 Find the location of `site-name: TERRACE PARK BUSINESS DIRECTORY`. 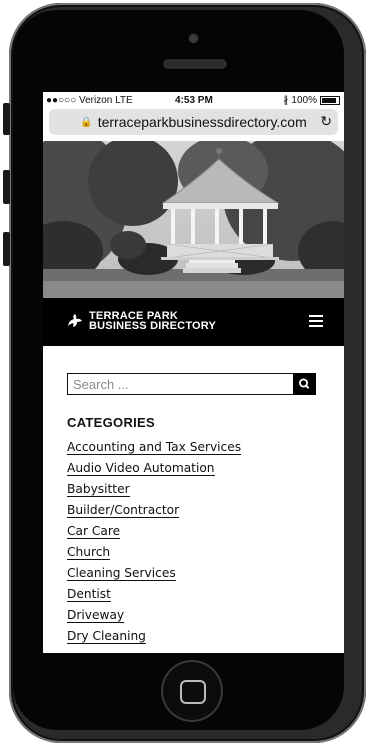

site-name: TERRACE PARK BUSINESS DIRECTORY is located at coordinates (153, 321).